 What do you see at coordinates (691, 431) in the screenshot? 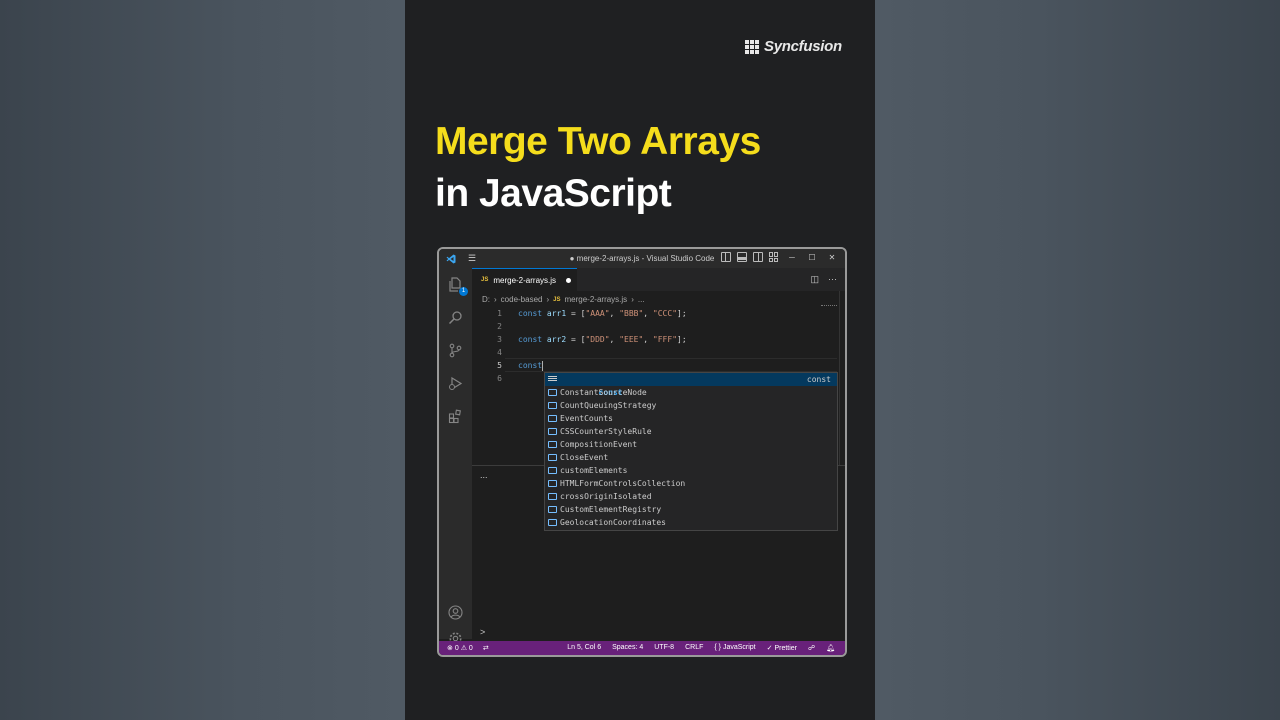
I see `suggestion-item: CSSCounterStyleRule` at bounding box center [691, 431].